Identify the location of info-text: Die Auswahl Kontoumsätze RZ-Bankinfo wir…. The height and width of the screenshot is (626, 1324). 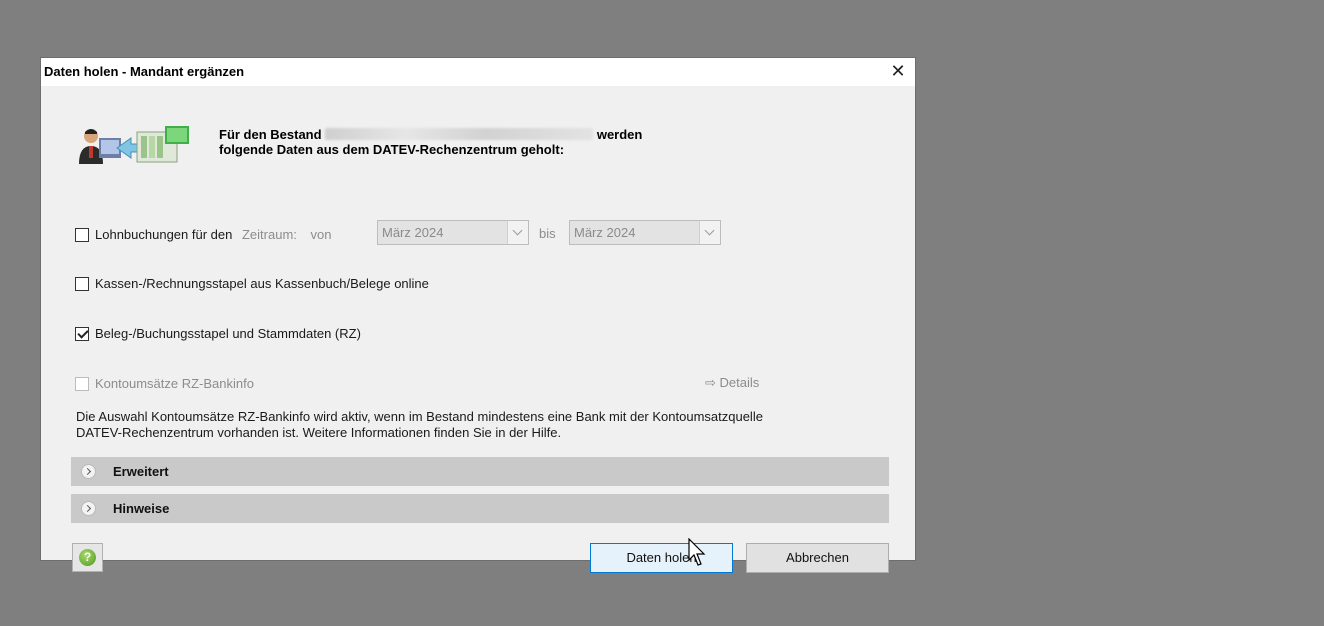
(476, 425).